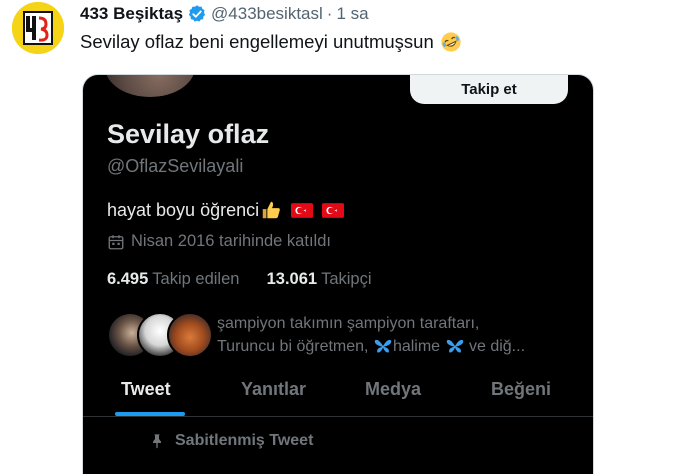 Image resolution: width=690 pixels, height=474 pixels. I want to click on author-display-name: 433 Beşiktaş, so click(131, 14).